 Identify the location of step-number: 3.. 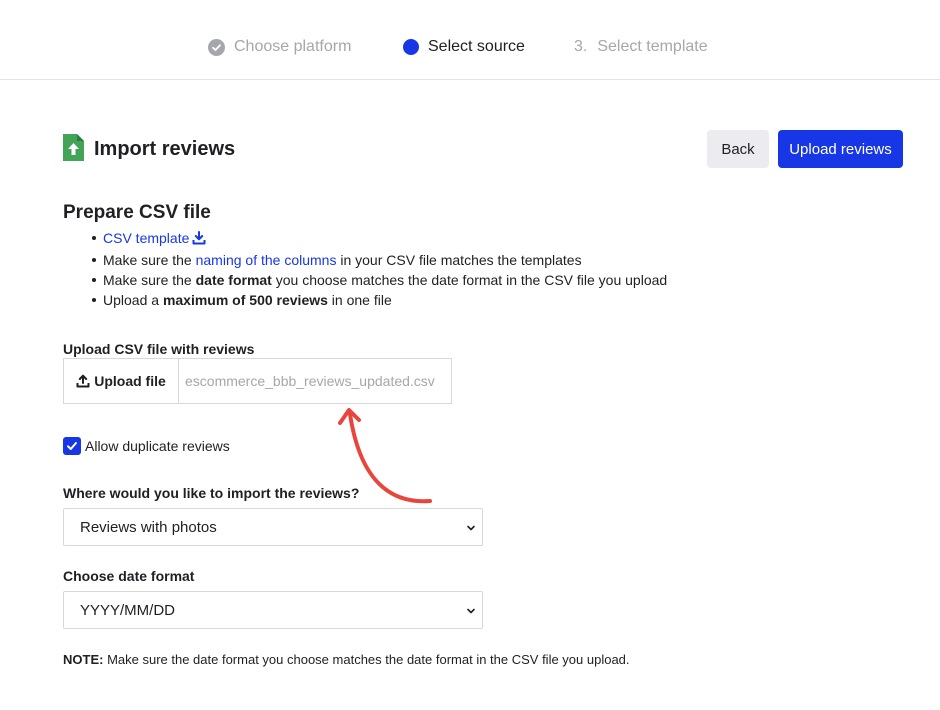
(581, 46).